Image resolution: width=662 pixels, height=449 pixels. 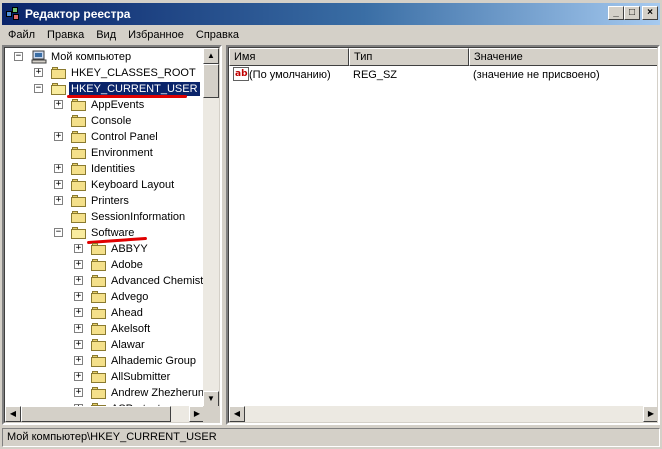 What do you see at coordinates (105, 329) in the screenshot?
I see `tree-node: + Akelsoft` at bounding box center [105, 329].